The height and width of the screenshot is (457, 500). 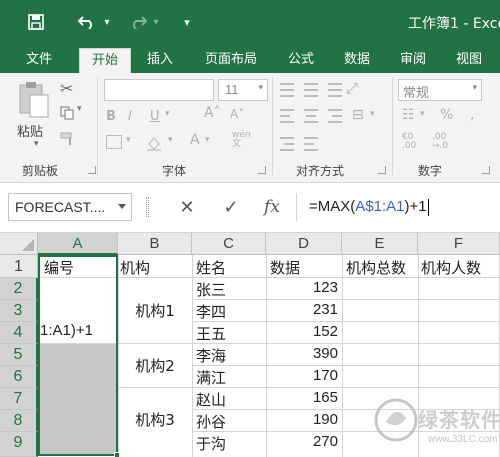 I want to click on alignment-launcher-icon, so click(x=382, y=170).